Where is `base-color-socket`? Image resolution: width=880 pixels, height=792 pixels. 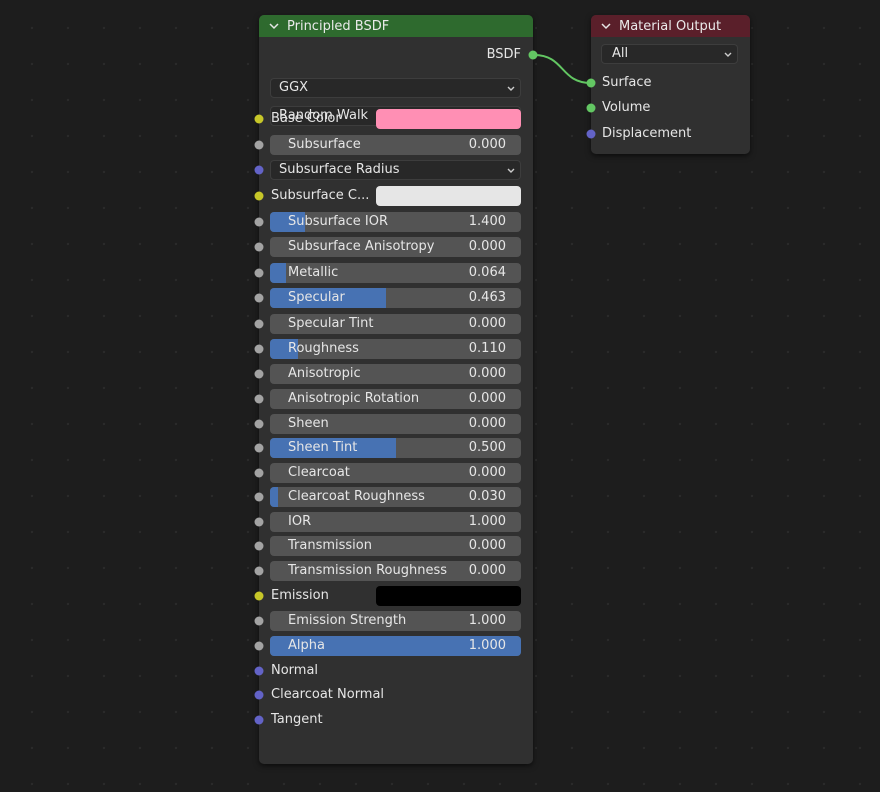
base-color-socket is located at coordinates (259, 119).